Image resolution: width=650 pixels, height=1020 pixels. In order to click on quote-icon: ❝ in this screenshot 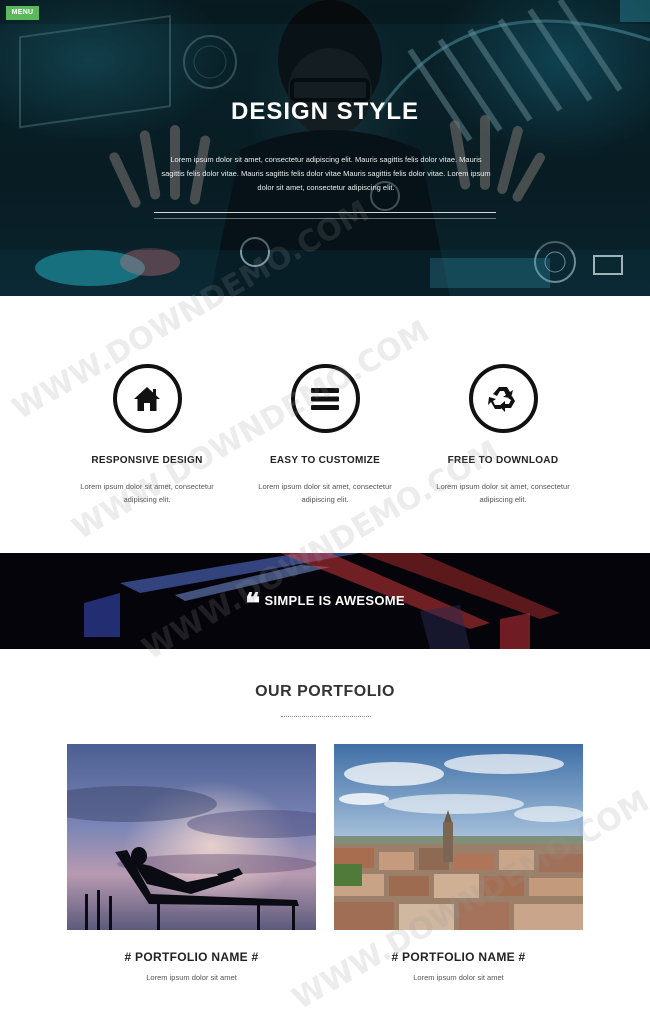, I will do `click(253, 603)`.